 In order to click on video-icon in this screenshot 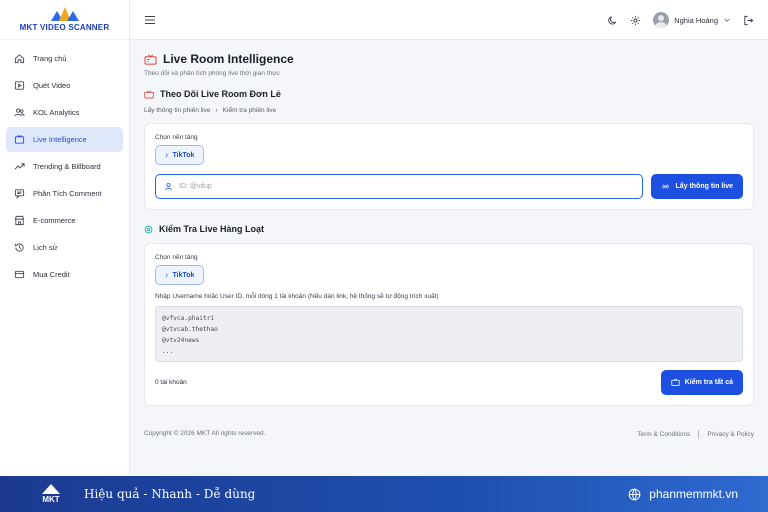, I will do `click(19, 85)`.